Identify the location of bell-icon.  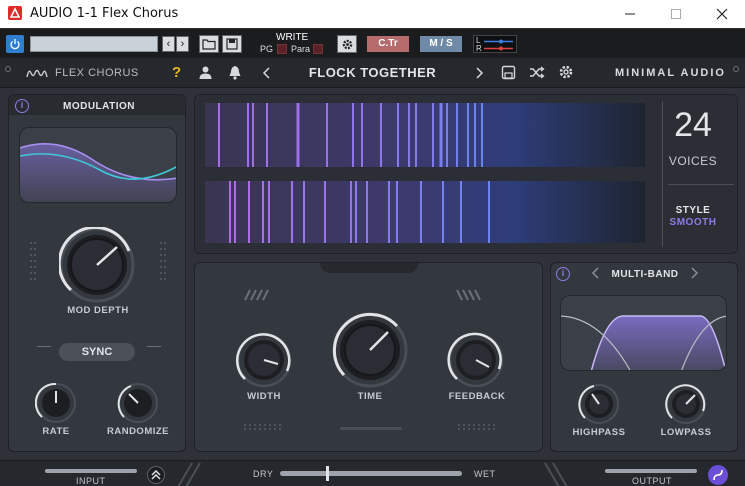
(235, 72).